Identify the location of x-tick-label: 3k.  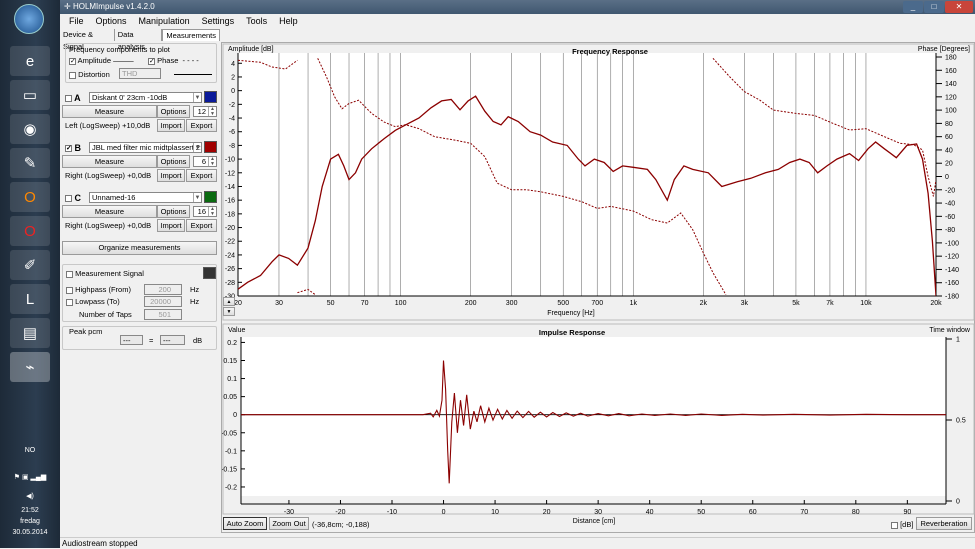
(745, 303).